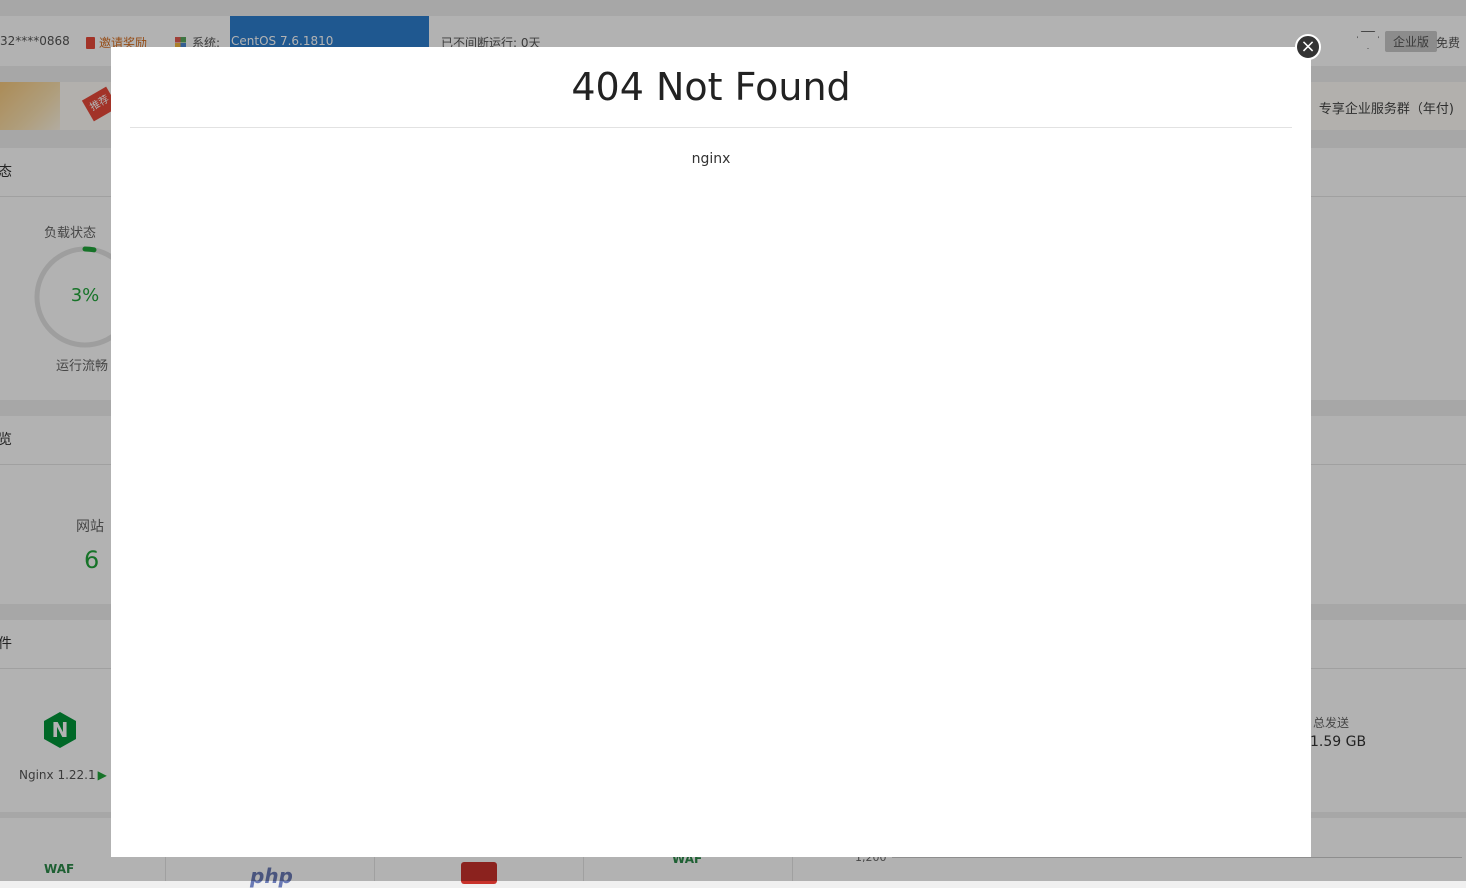 Image resolution: width=1466 pixels, height=888 pixels. I want to click on error-title: 404 Not Found, so click(711, 87).